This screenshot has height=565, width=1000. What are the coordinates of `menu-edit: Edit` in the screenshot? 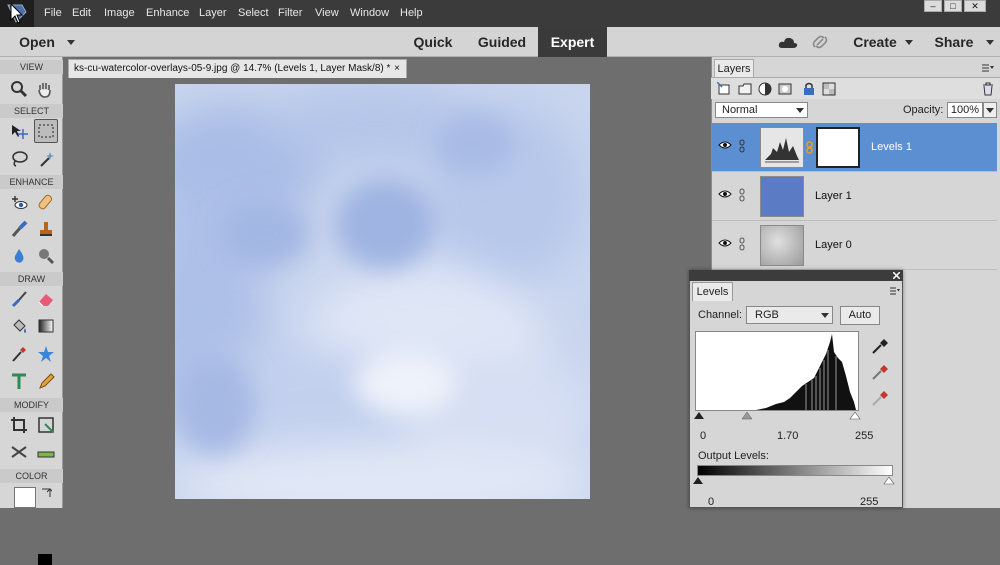 It's located at (81, 13).